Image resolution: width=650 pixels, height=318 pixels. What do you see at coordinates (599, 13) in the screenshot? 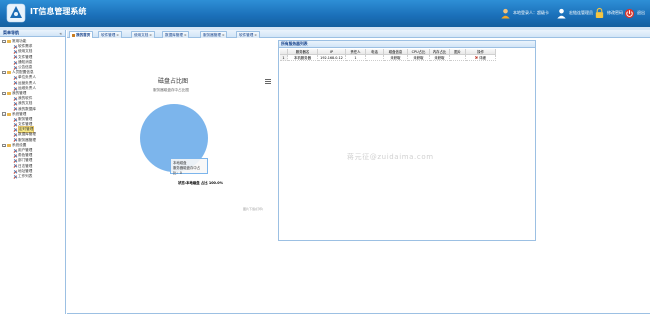
I see `lock-icon` at bounding box center [599, 13].